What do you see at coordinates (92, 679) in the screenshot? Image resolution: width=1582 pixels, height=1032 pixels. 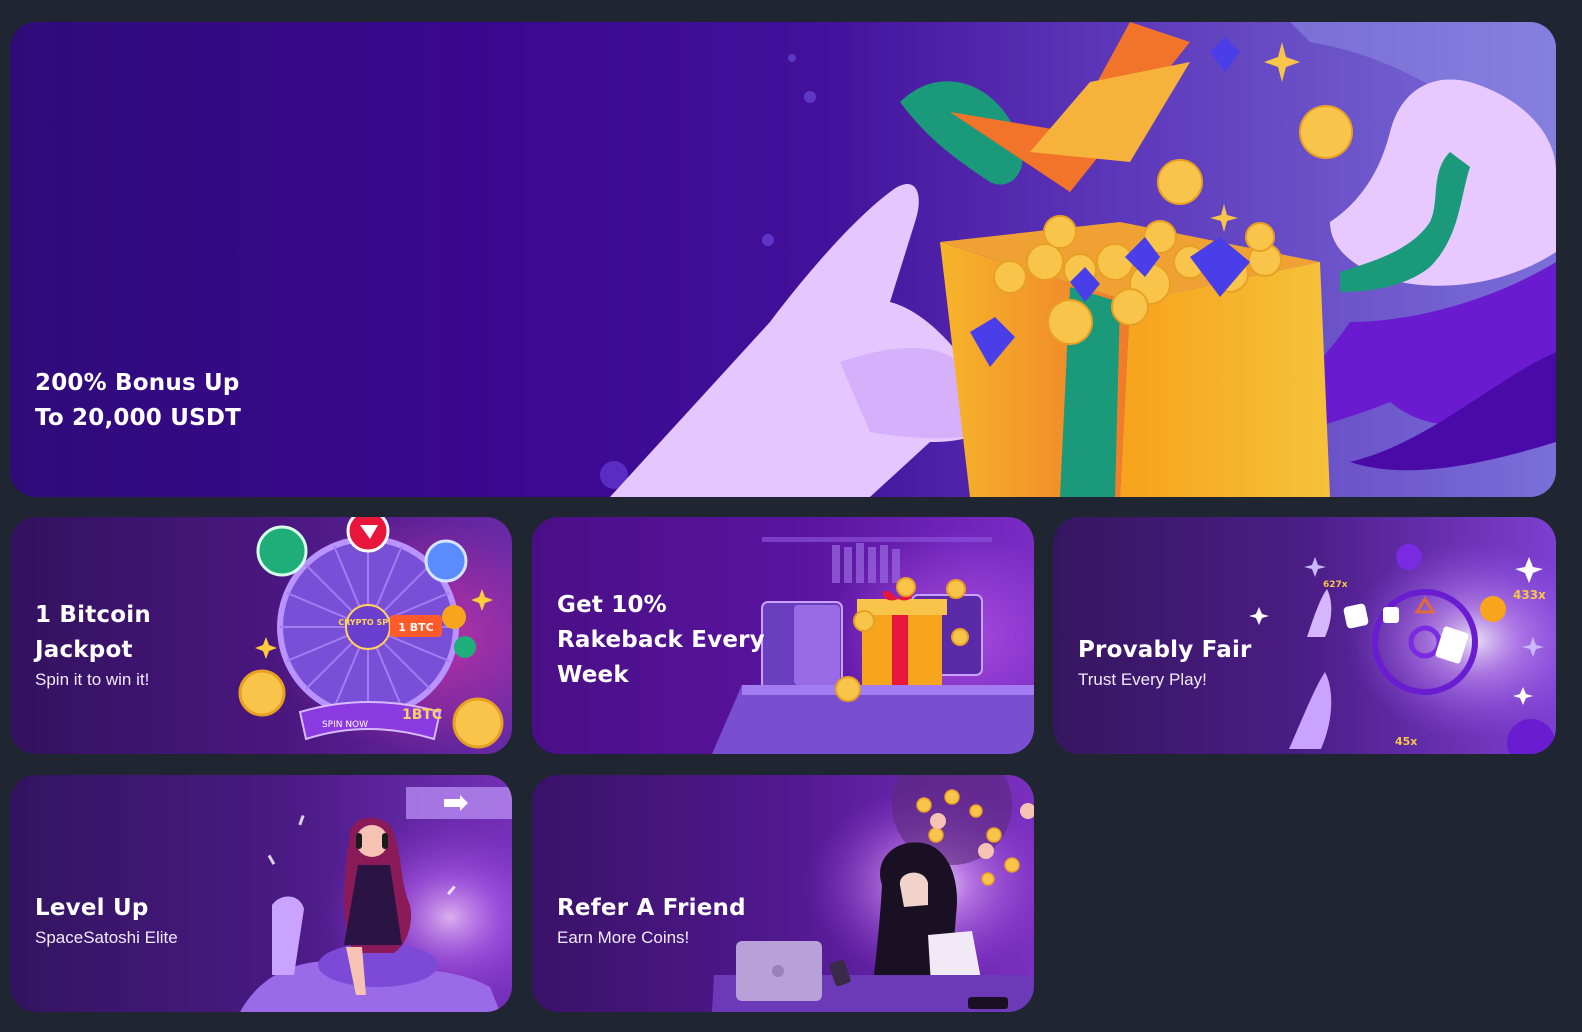 I see `promo-subtitle: Spin it to win it!` at bounding box center [92, 679].